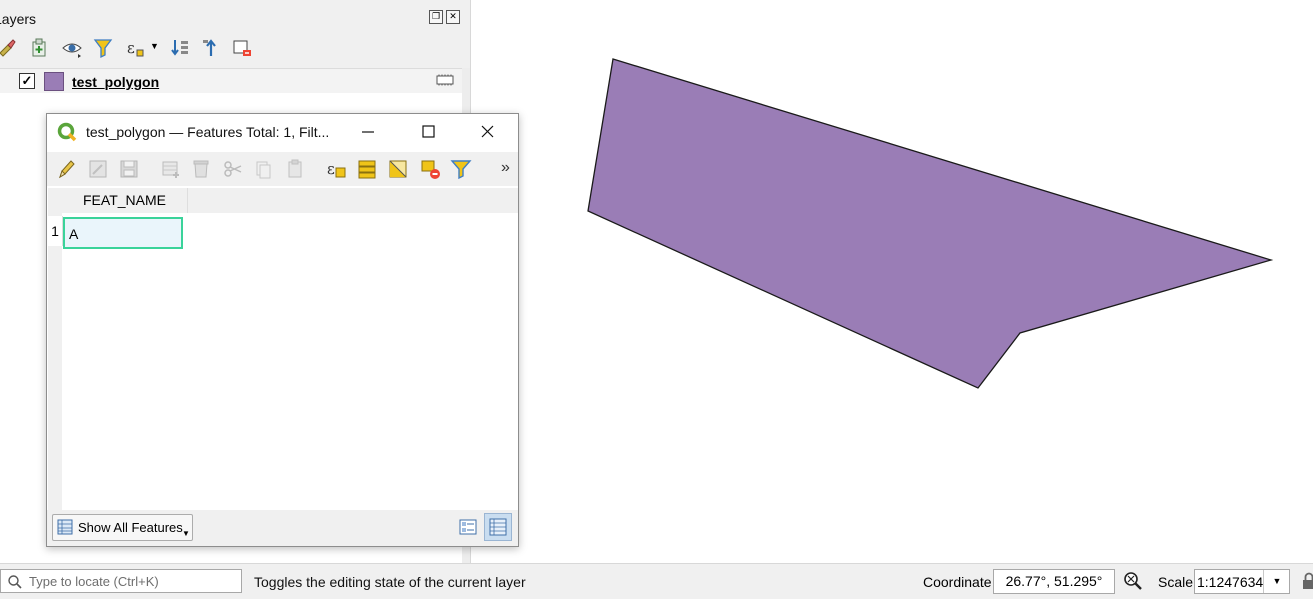  What do you see at coordinates (103, 48) in the screenshot?
I see `filter-funnel-icon` at bounding box center [103, 48].